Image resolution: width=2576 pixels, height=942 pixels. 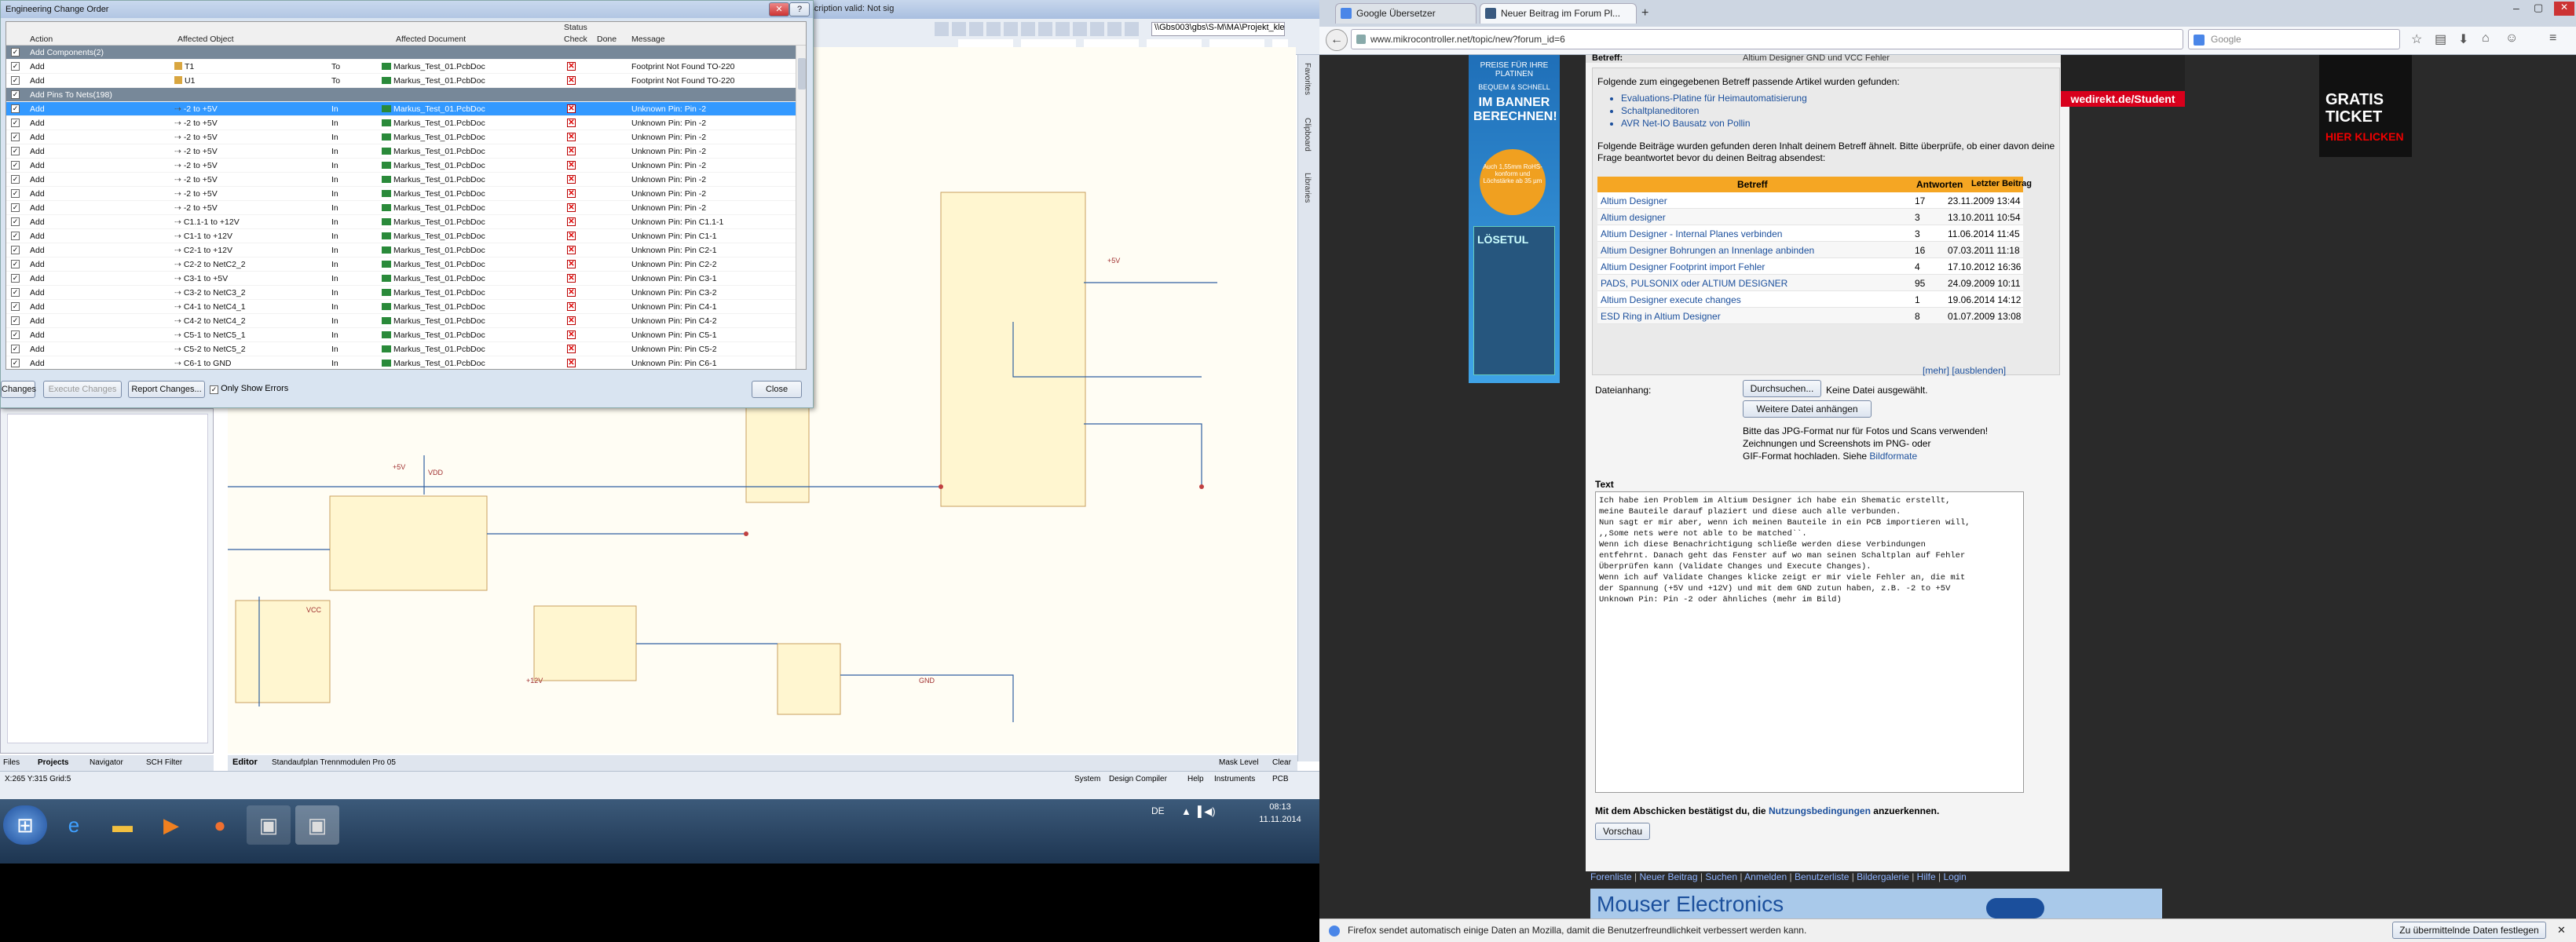 I want to click on execute-changes-button: Execute Changes, so click(x=83, y=389).